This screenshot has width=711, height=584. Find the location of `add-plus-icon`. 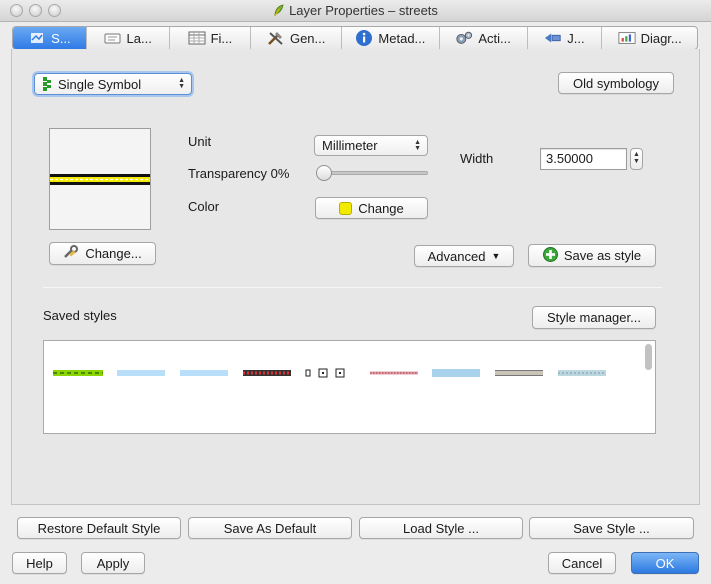

add-plus-icon is located at coordinates (550, 255).